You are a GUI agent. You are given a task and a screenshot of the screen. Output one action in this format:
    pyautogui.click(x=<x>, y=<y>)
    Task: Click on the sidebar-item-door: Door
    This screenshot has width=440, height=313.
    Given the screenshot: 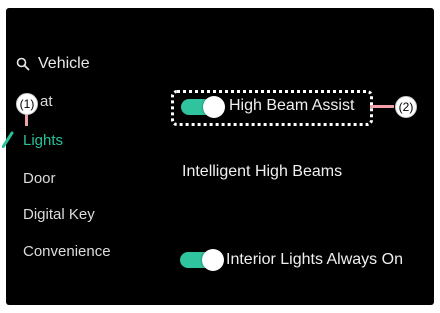 What is the action you would take?
    pyautogui.click(x=39, y=178)
    